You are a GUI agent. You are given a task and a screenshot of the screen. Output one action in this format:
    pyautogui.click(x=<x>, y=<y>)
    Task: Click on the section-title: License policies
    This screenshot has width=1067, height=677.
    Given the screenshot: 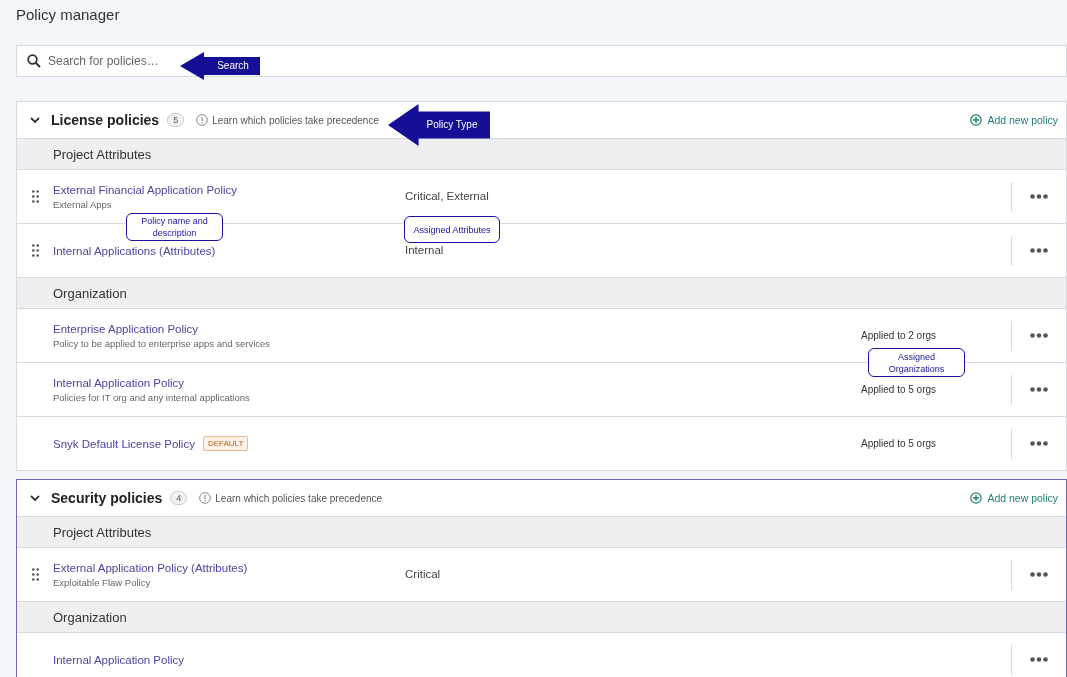 What is the action you would take?
    pyautogui.click(x=105, y=120)
    